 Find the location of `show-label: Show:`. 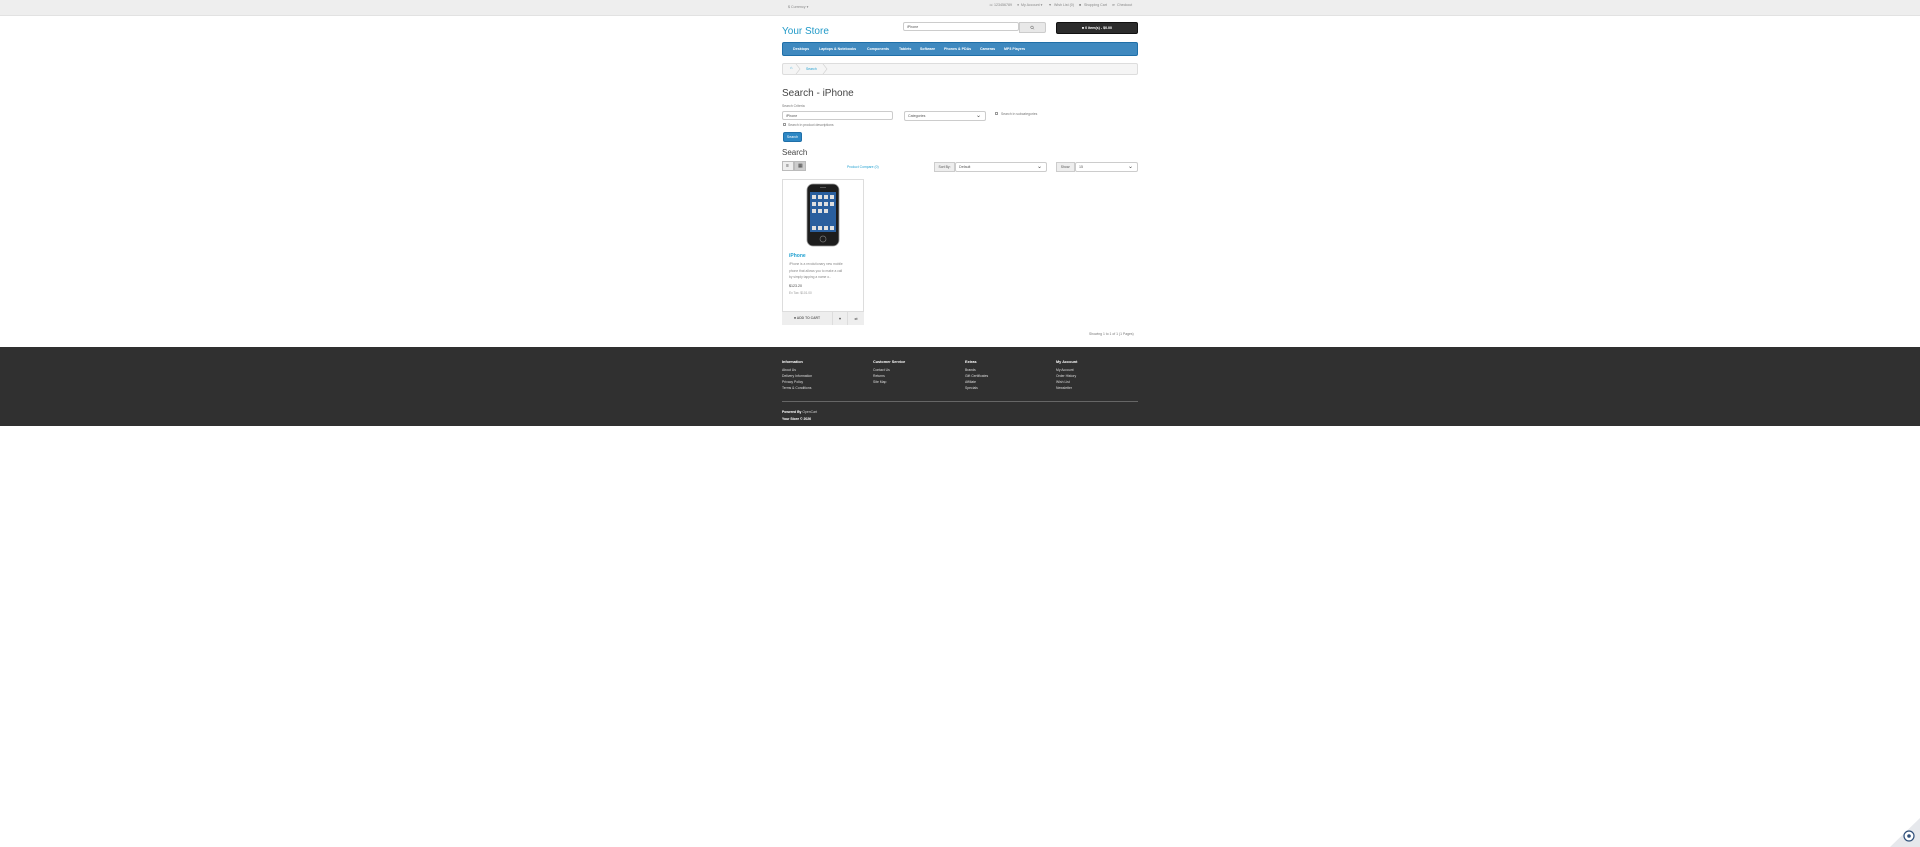

show-label: Show: is located at coordinates (1065, 167).